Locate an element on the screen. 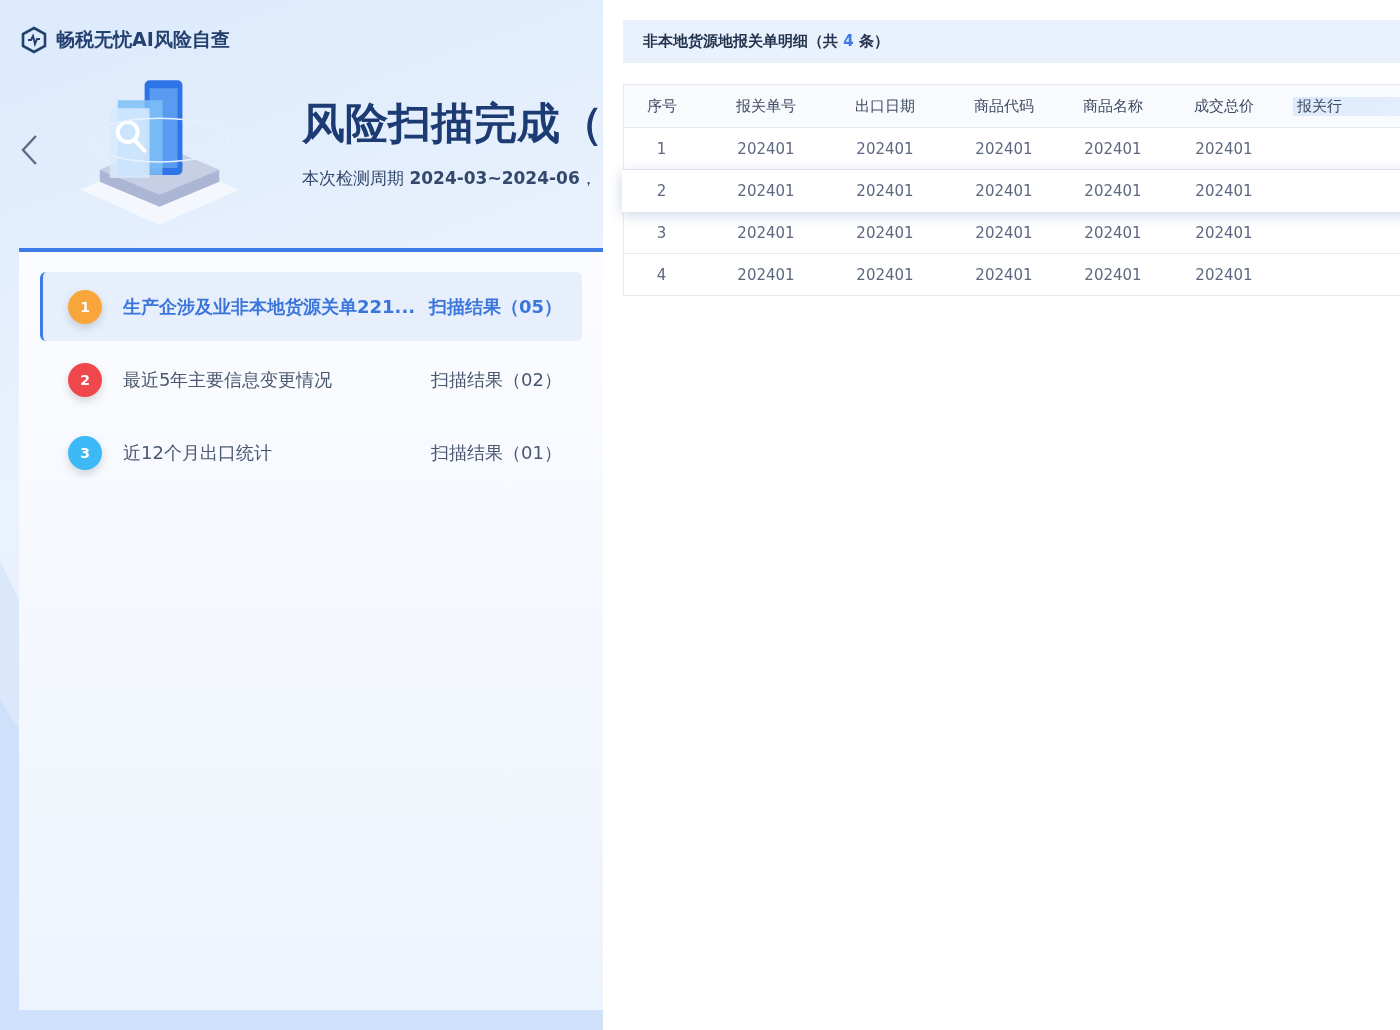  number-badge: 2 is located at coordinates (85, 379).